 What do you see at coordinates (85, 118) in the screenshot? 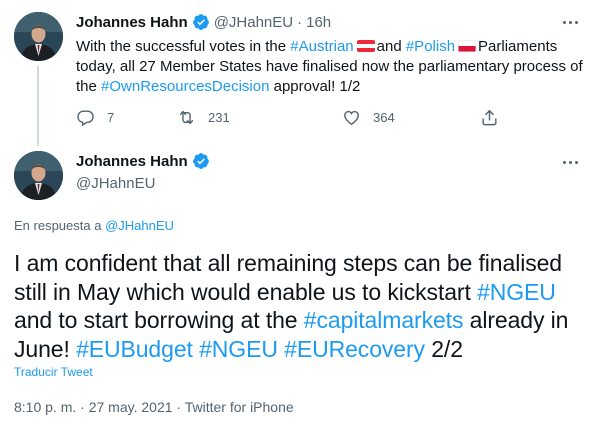
I see `reply-icon` at bounding box center [85, 118].